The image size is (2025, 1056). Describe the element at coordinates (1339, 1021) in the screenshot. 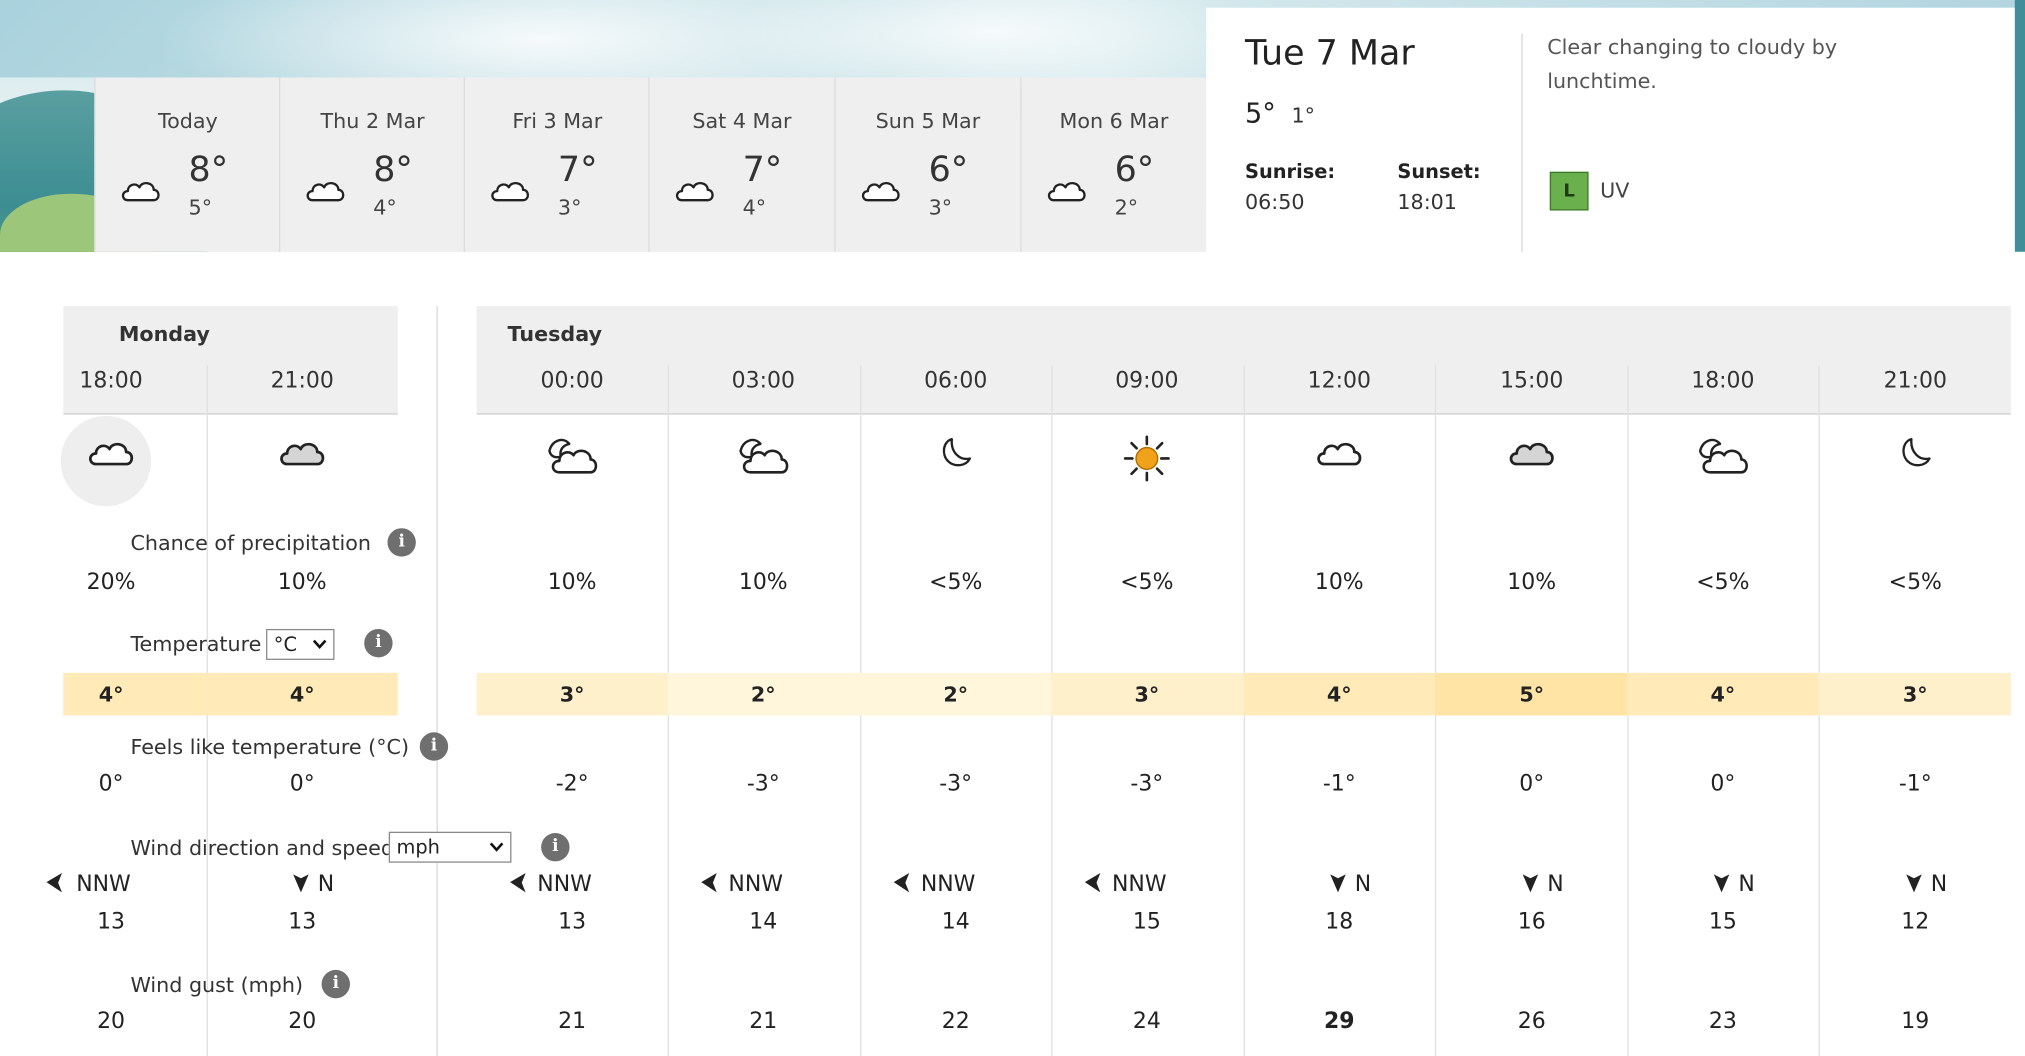

I see `wind-gust-value: 29` at that location.